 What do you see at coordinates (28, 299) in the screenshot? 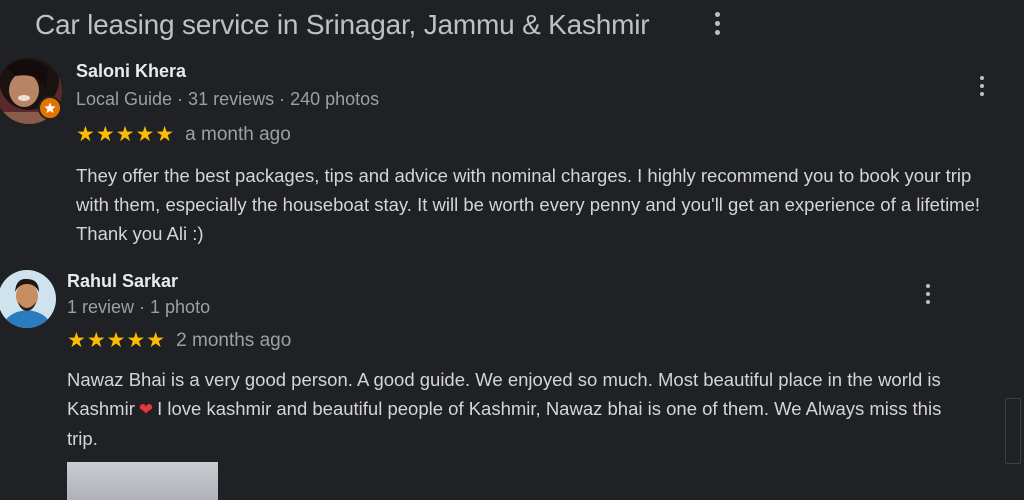
I see `avatar` at bounding box center [28, 299].